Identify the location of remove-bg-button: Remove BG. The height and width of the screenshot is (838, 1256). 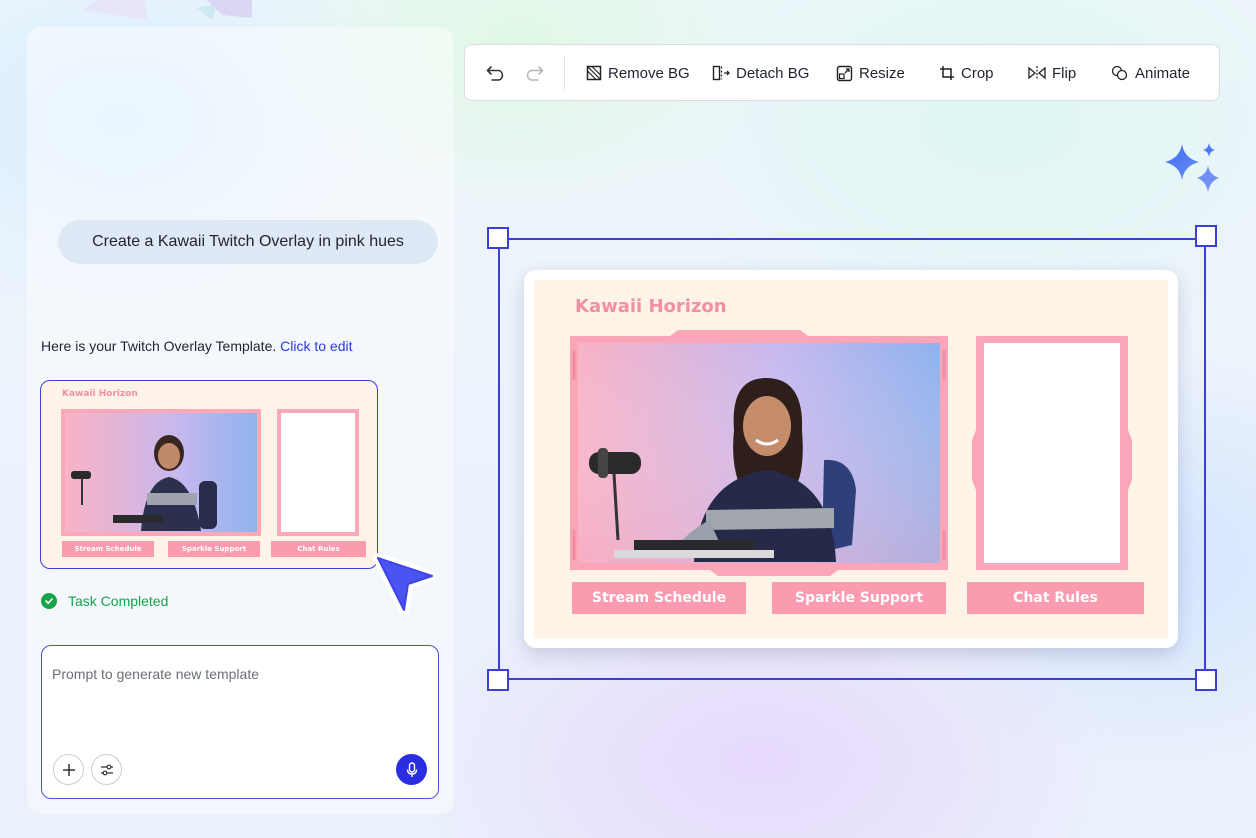
(638, 73).